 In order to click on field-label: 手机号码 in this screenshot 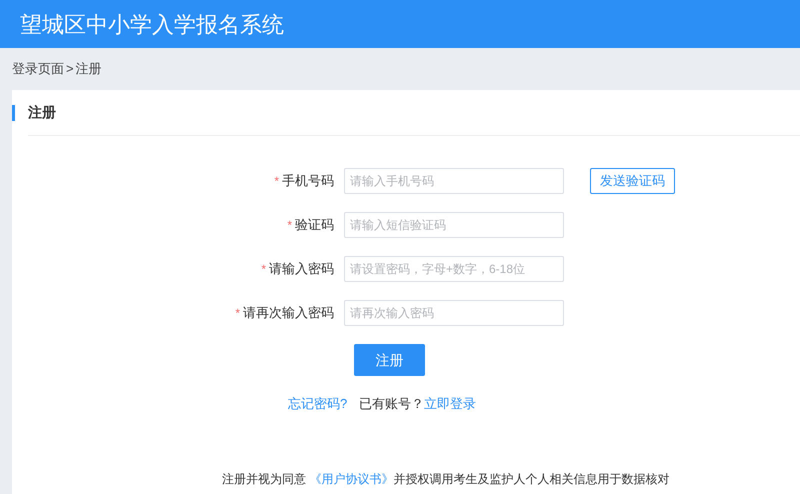, I will do `click(308, 181)`.